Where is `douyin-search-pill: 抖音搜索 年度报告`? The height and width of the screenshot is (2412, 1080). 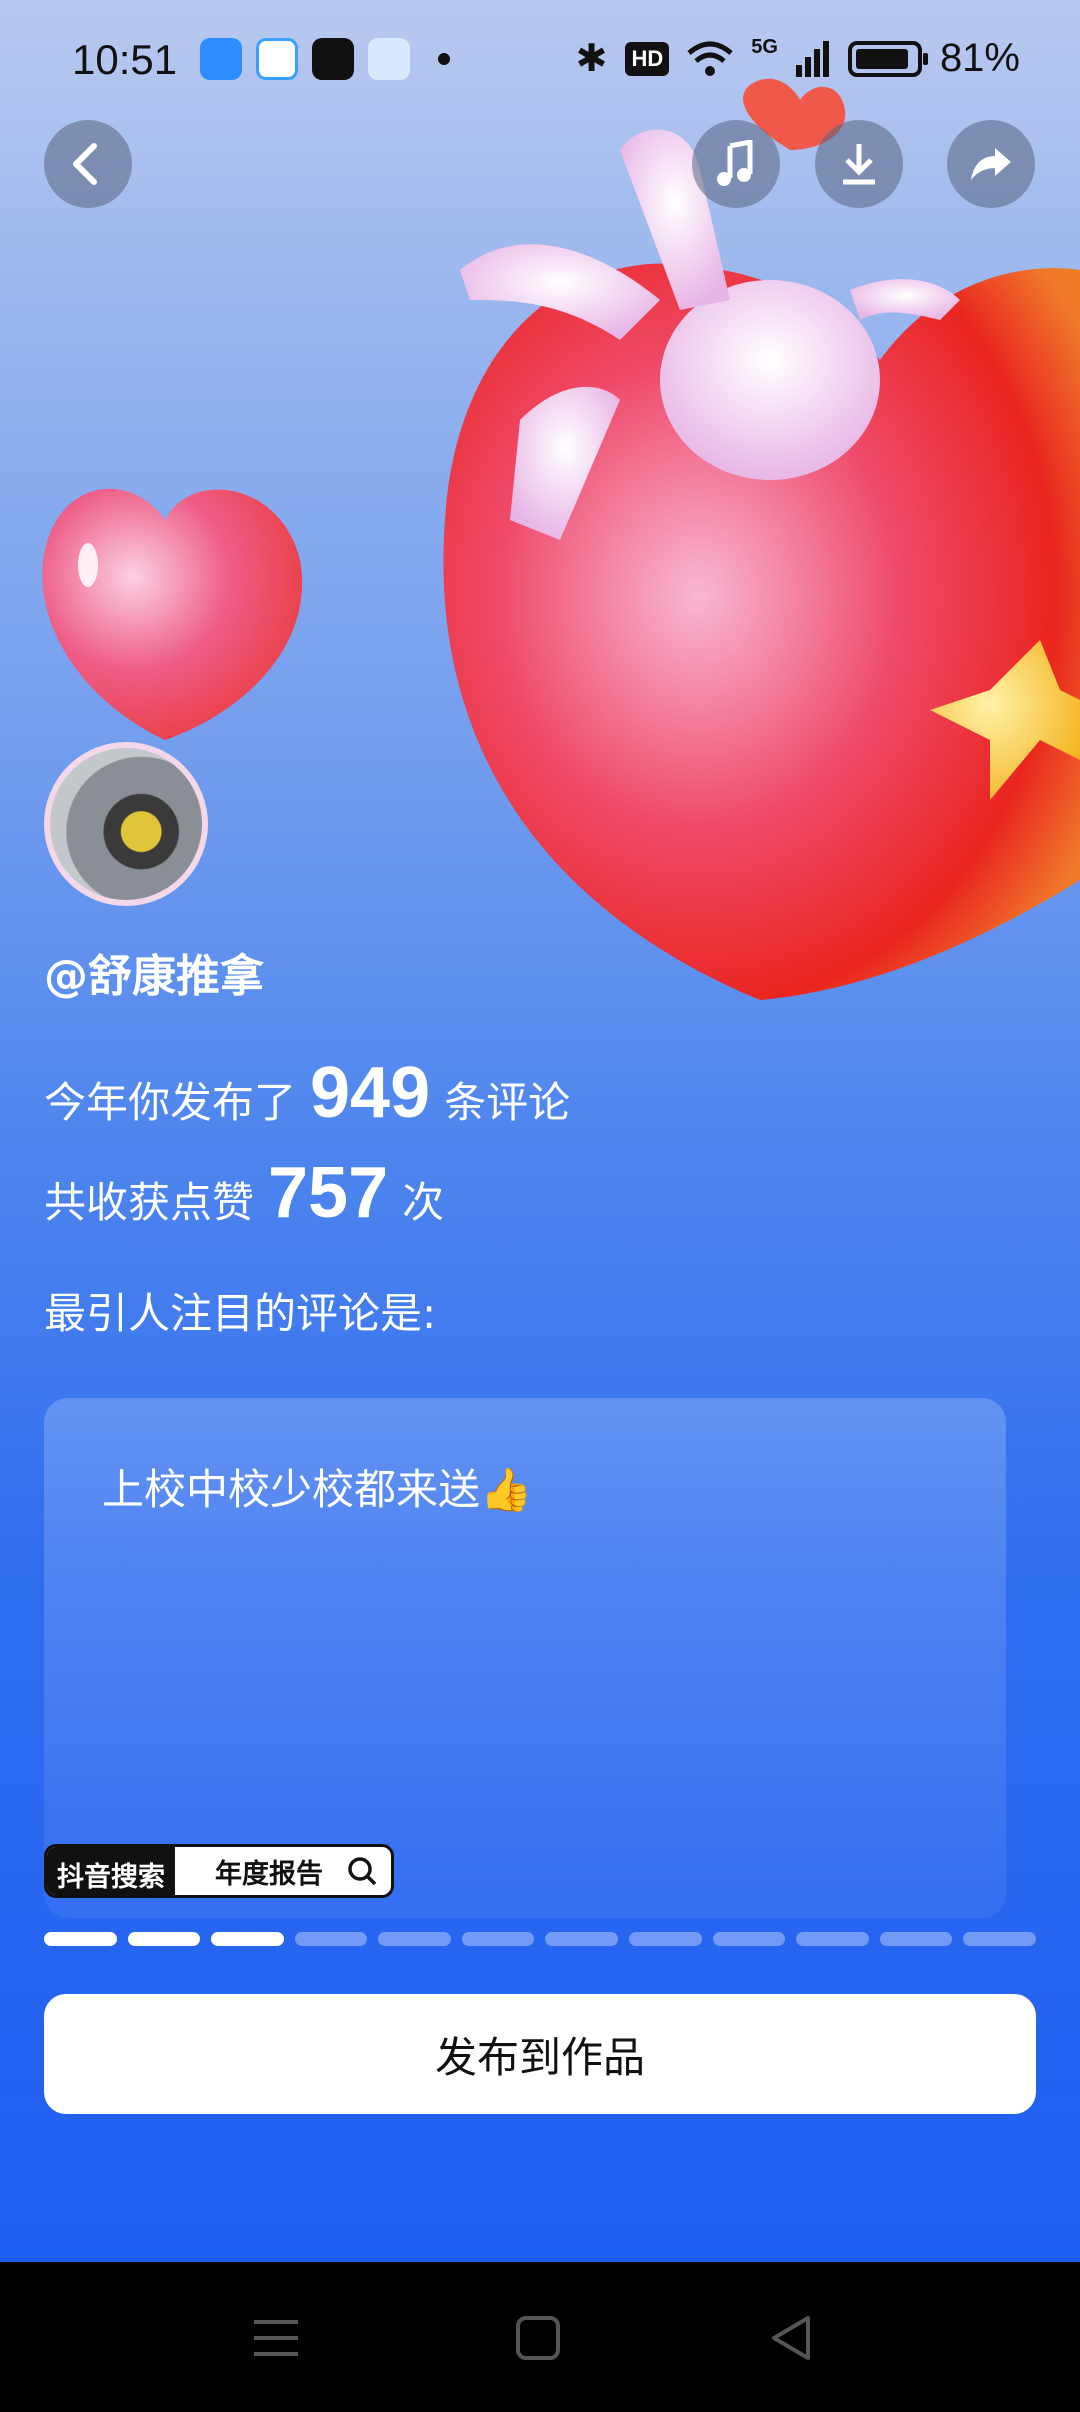
douyin-search-pill: 抖音搜索 年度报告 is located at coordinates (219, 1871).